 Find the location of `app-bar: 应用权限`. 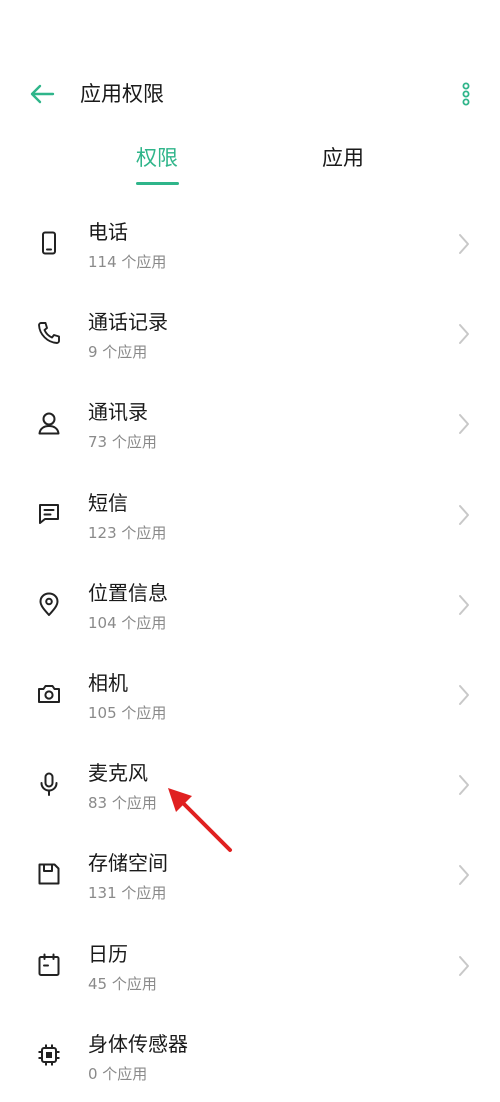

app-bar: 应用权限 is located at coordinates (250, 94).